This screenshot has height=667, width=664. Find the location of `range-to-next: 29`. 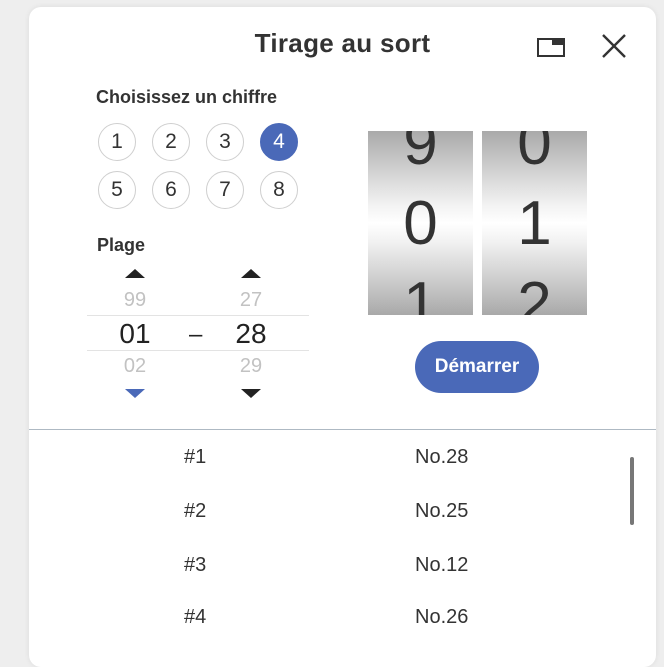

range-to-next: 29 is located at coordinates (251, 366).